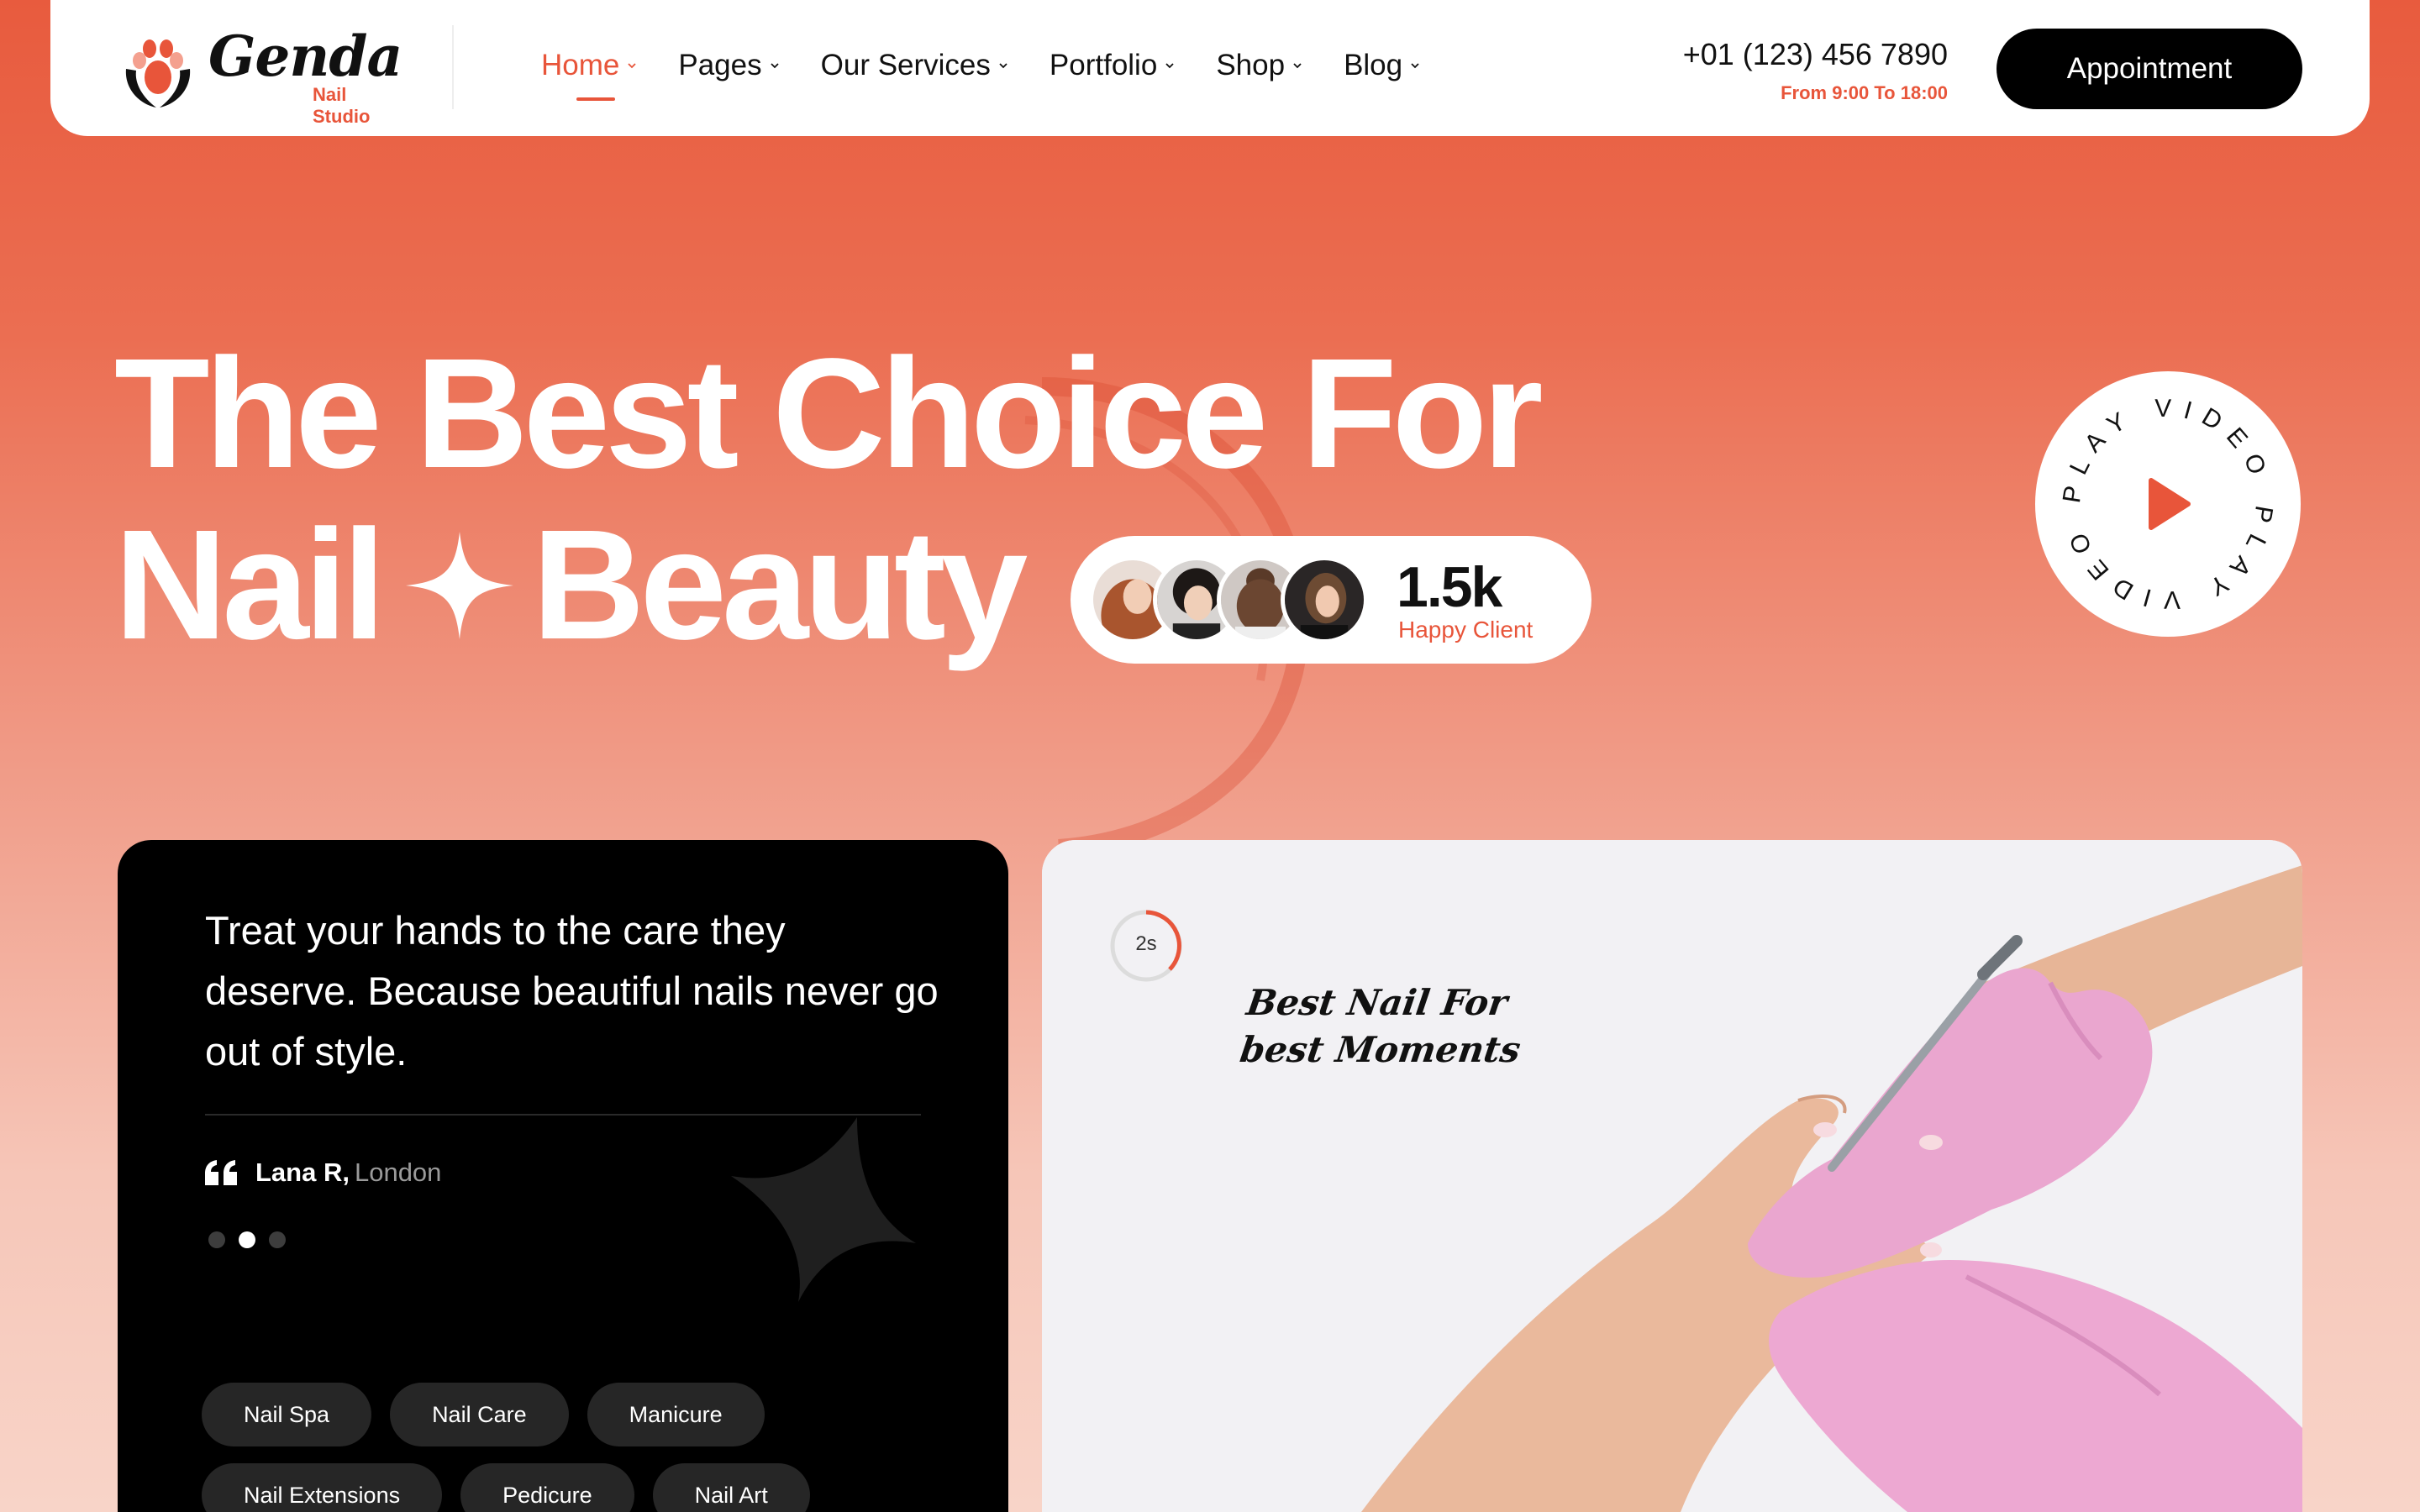  What do you see at coordinates (780, 585) in the screenshot?
I see `hero-title-word-beauty: Beauty` at bounding box center [780, 585].